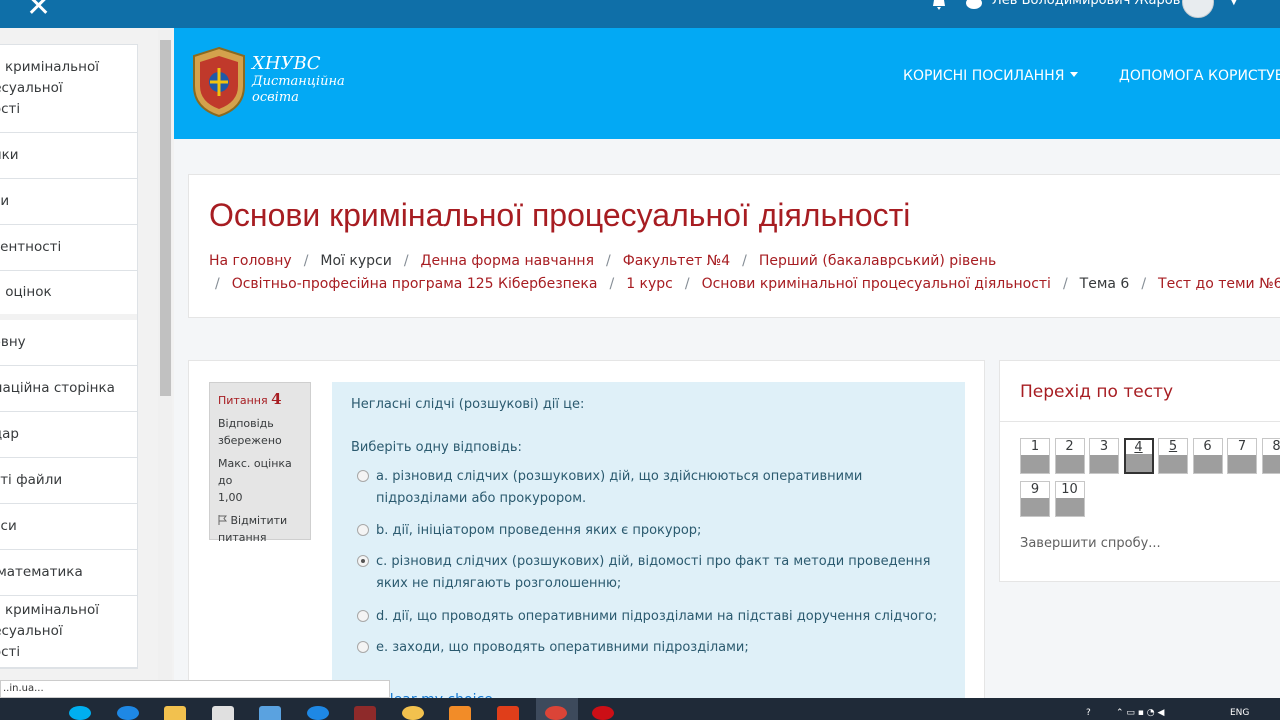 This screenshot has width=1280, height=720. Describe the element at coordinates (1097, 392) in the screenshot. I see `quiz-nav-title: Перехід по тесту` at that location.